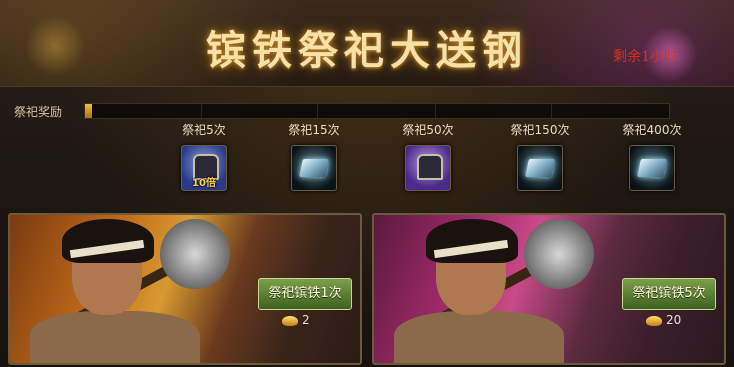  I want to click on milestone-label: 祭祀150次, so click(540, 130).